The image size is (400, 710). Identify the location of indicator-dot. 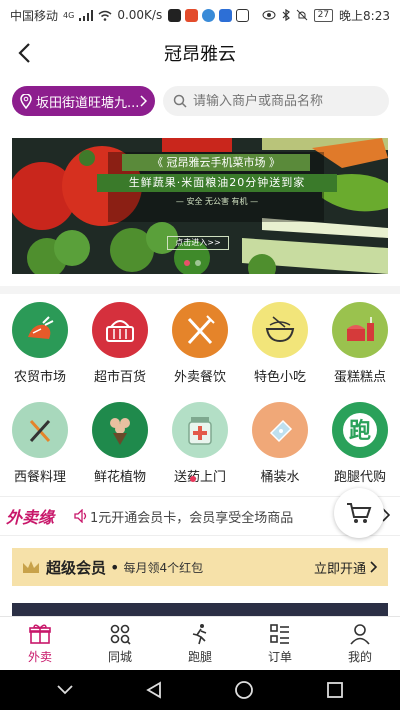
(193, 479).